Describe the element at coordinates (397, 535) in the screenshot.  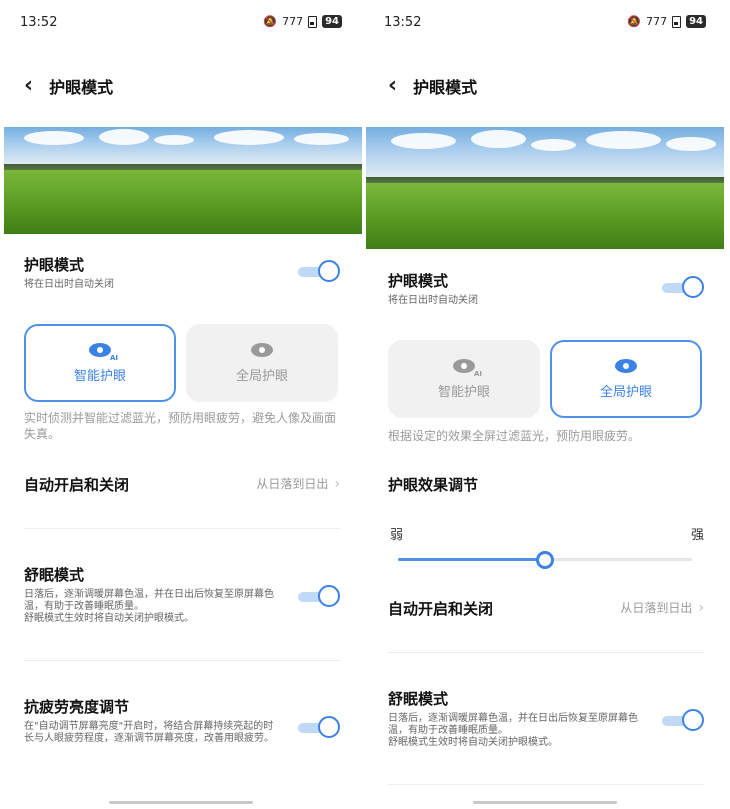
I see `slider-weak-label: 弱` at that location.